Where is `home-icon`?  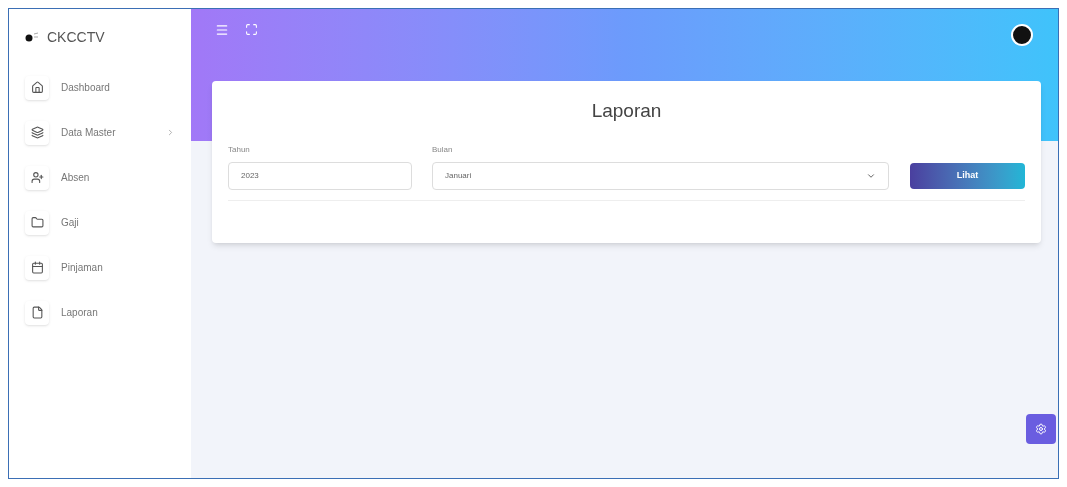 home-icon is located at coordinates (37, 87).